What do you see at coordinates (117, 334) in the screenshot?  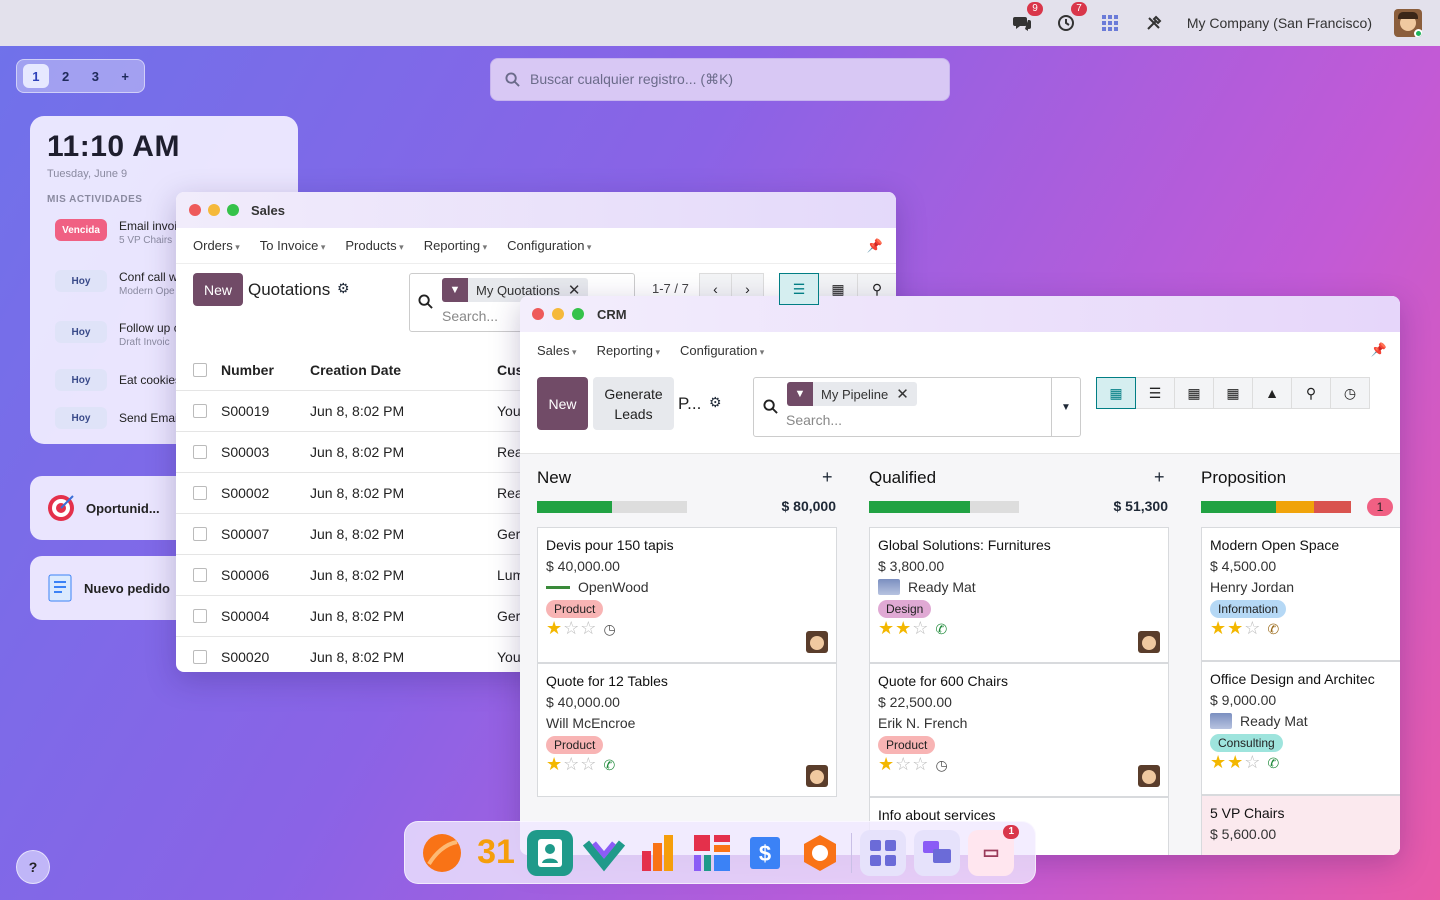 I see `activity-item: Hoy Follow up c Draft Invoic` at bounding box center [117, 334].